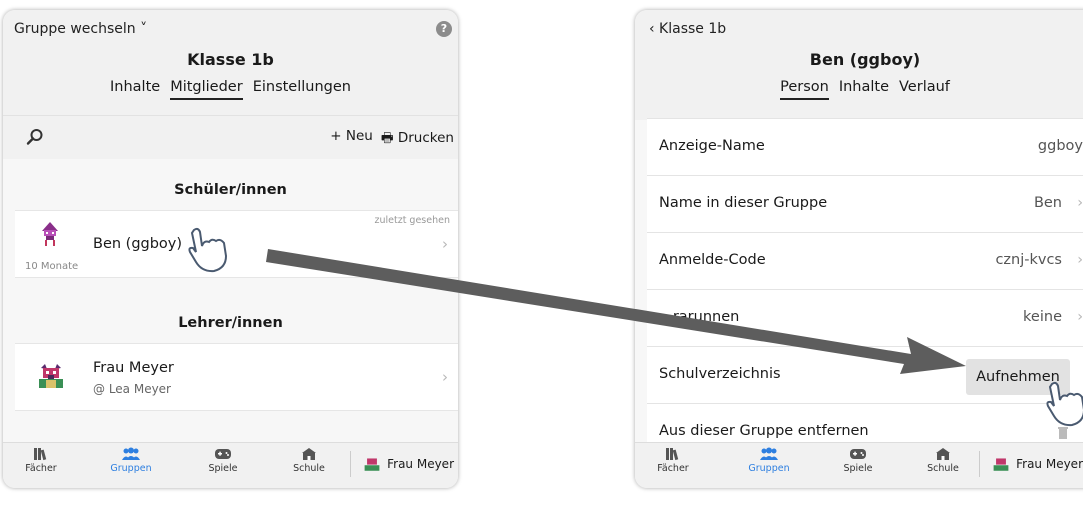  What do you see at coordinates (865, 203) in the screenshot?
I see `group-name-row: Name in dieser Gruppe Ben ›` at bounding box center [865, 203].